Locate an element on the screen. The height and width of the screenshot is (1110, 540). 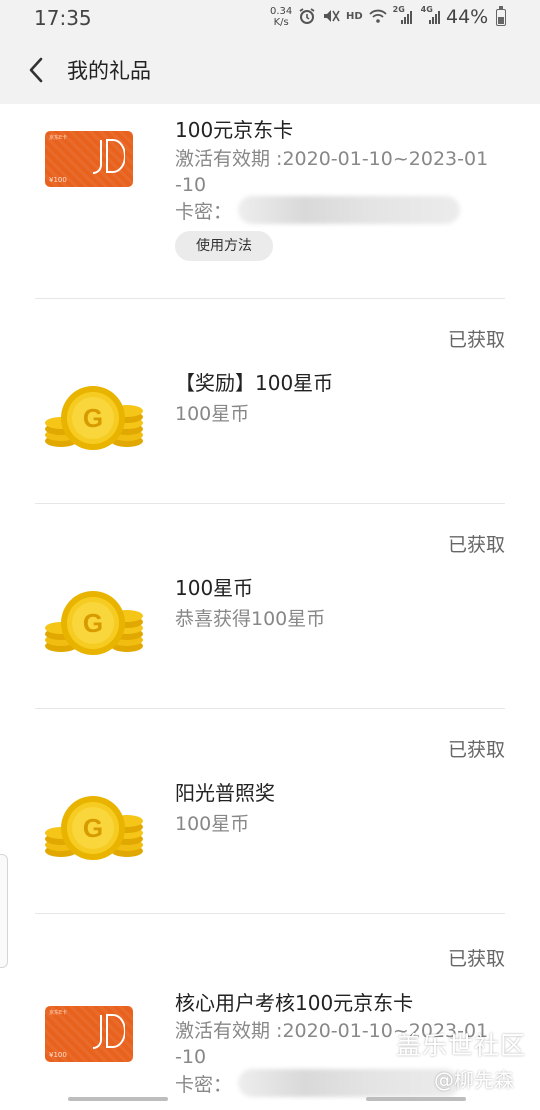
card-secret-label: 卡密： is located at coordinates (204, 211).